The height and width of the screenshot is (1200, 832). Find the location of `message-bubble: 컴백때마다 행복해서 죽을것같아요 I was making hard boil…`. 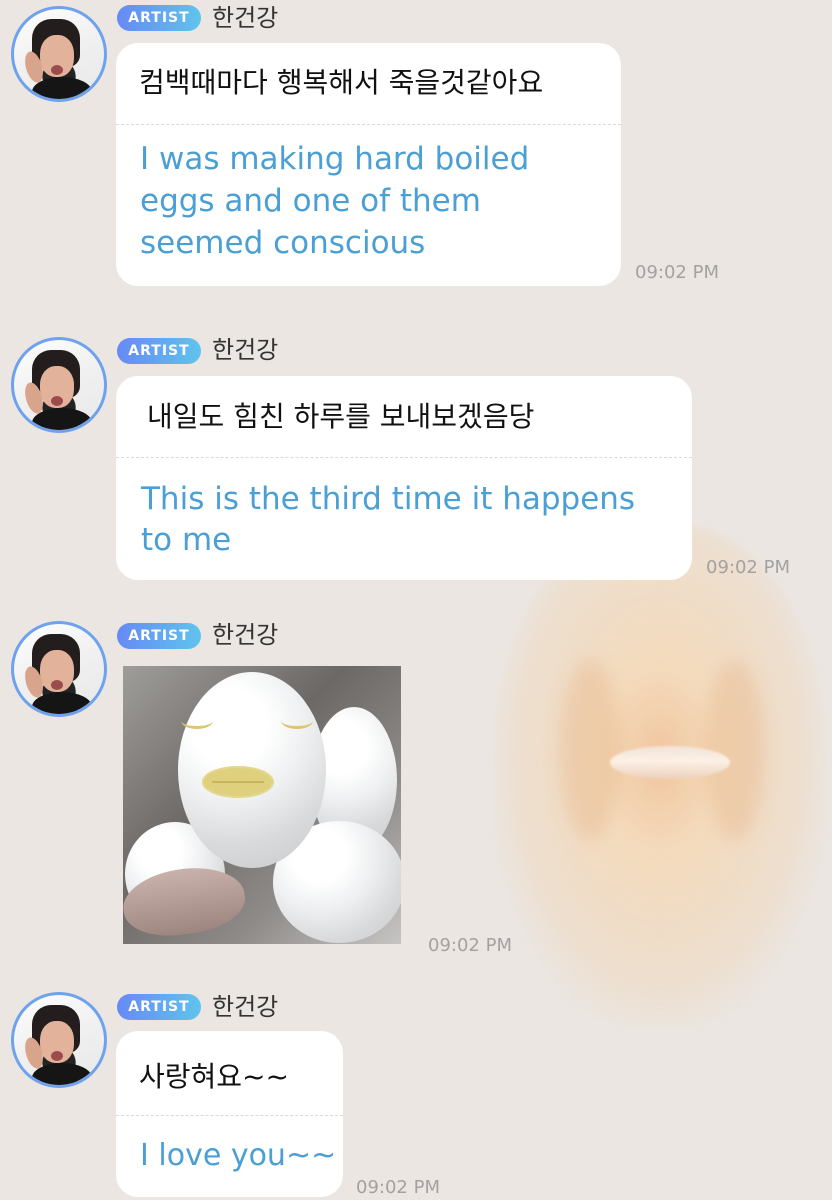

message-bubble: 컴백때마다 행복해서 죽을것같아요 I was making hard boil… is located at coordinates (368, 164).